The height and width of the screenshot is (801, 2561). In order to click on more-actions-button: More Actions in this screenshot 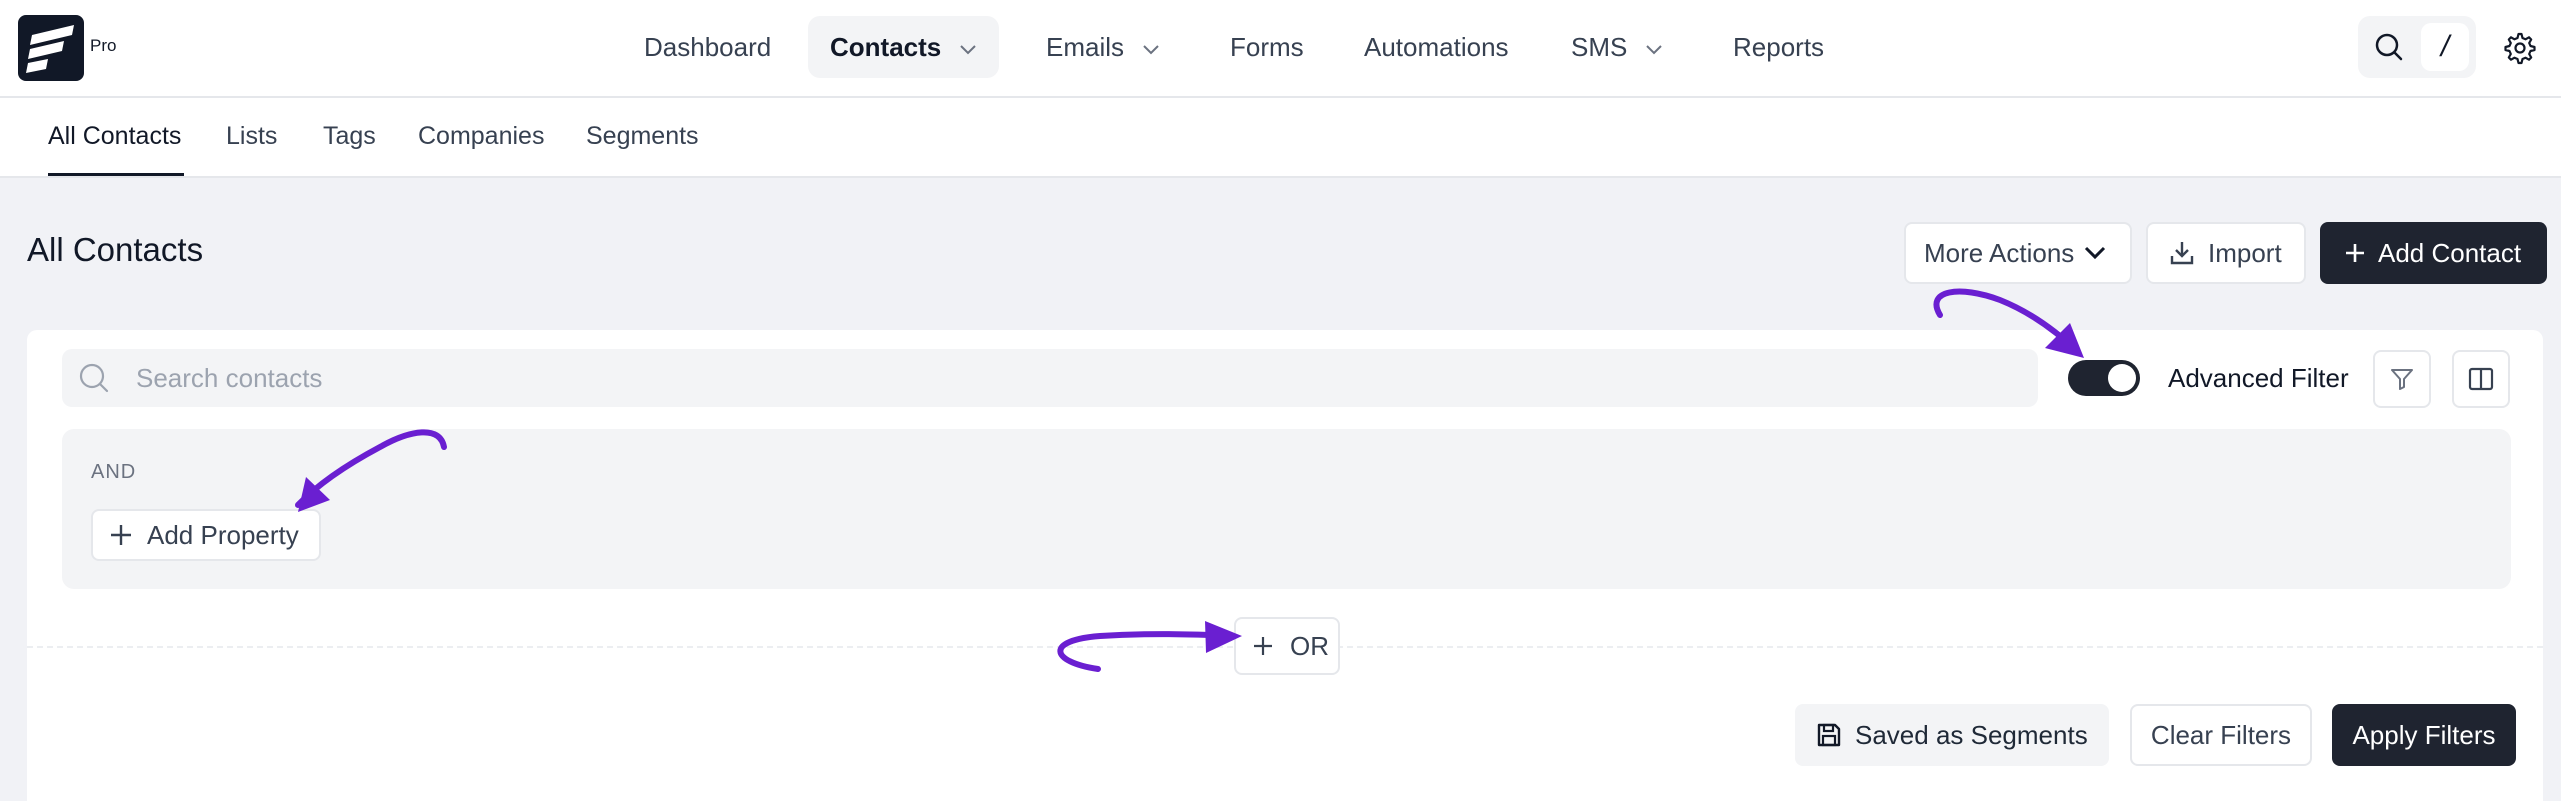, I will do `click(2018, 253)`.